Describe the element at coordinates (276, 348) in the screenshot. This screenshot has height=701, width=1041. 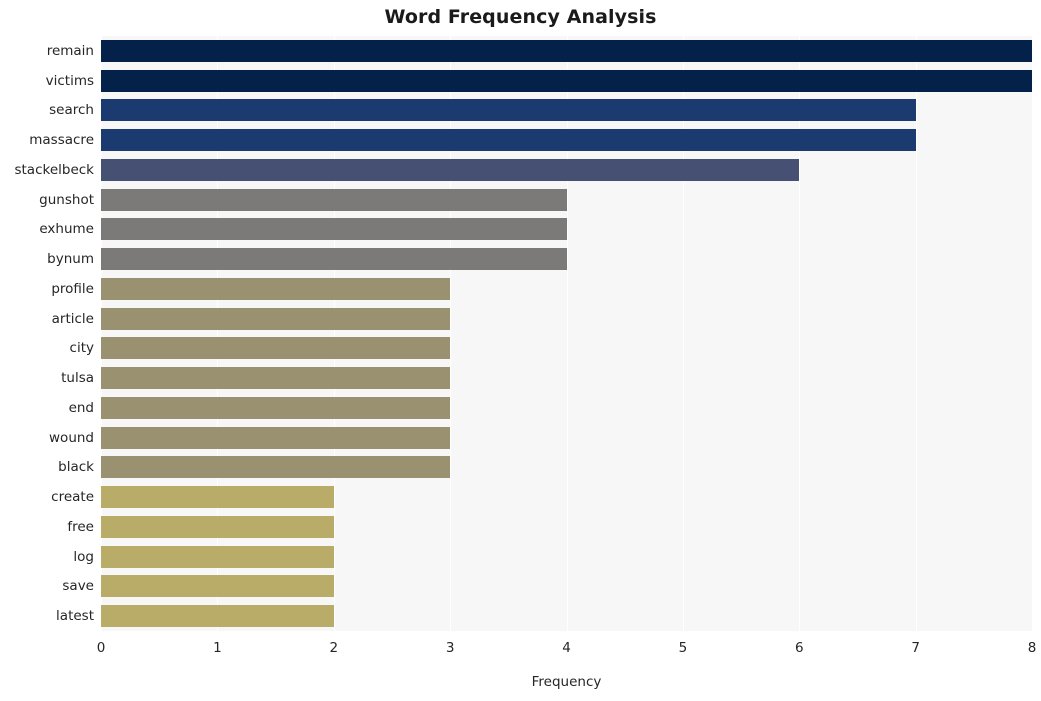
I see `bar-city` at that location.